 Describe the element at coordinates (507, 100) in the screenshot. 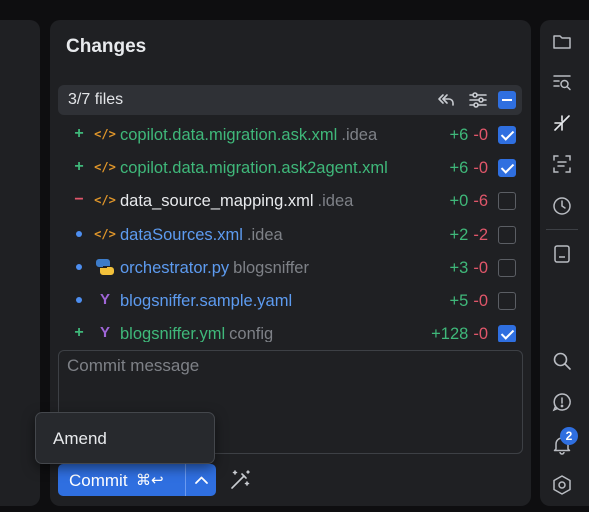

I see `select-all-checkbox` at that location.